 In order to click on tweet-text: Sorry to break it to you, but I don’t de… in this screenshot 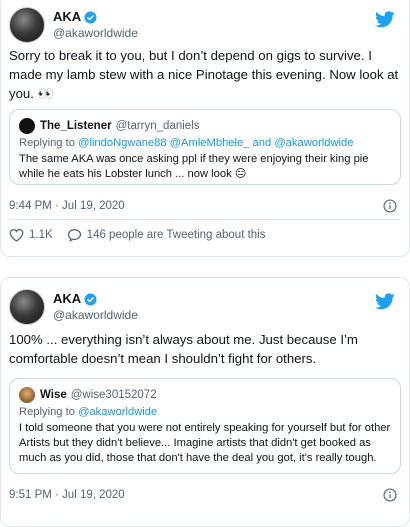, I will do `click(204, 74)`.